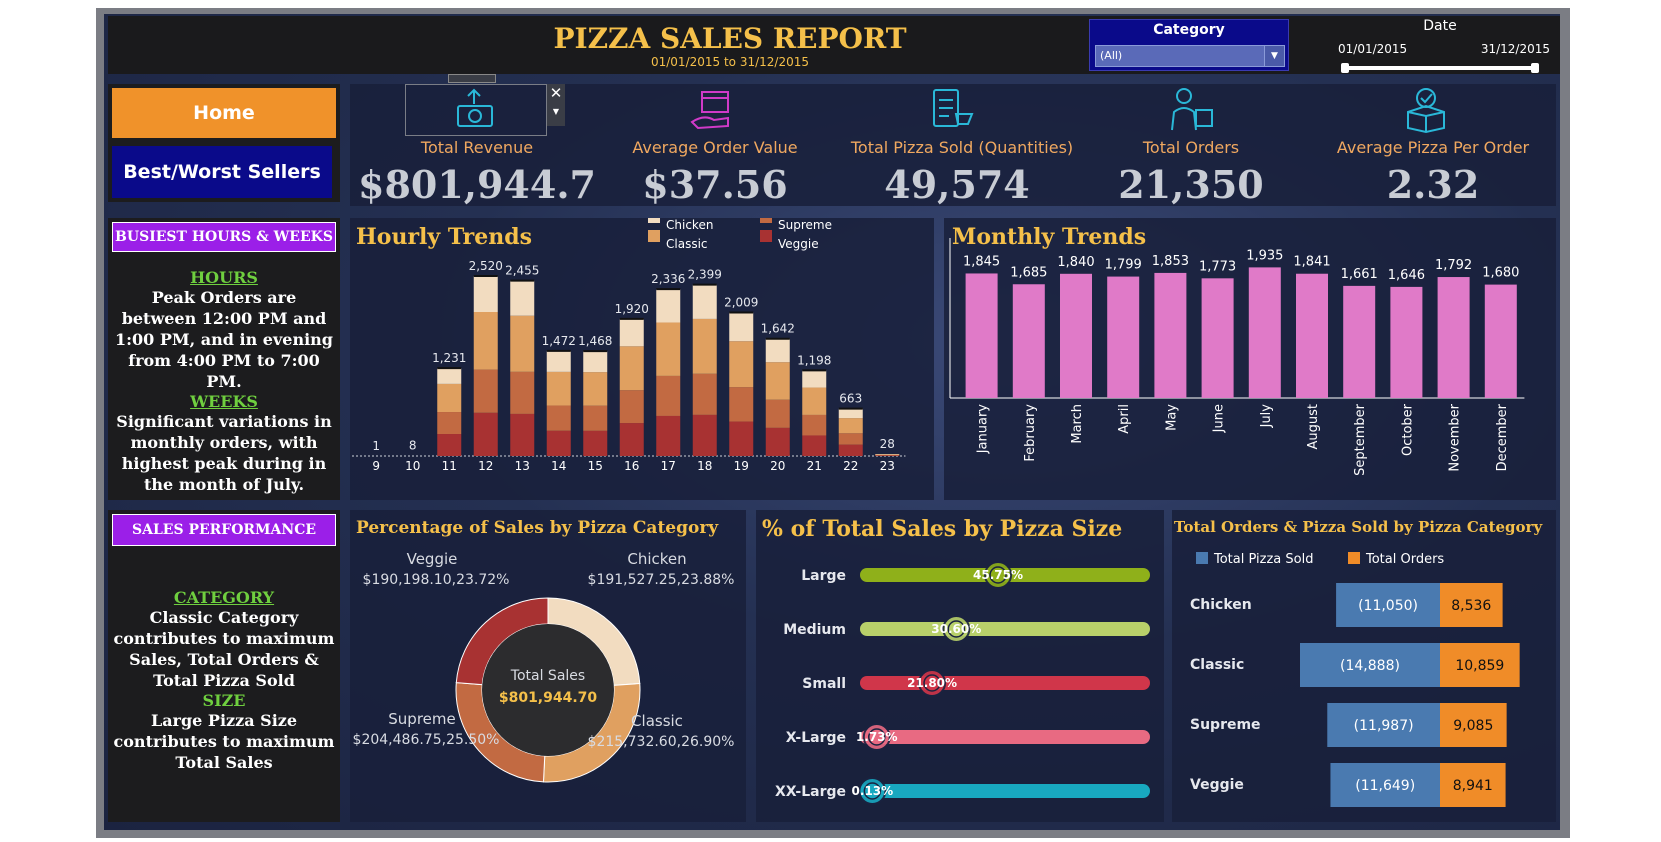  What do you see at coordinates (1535, 68) in the screenshot?
I see `date-end-handle` at bounding box center [1535, 68].